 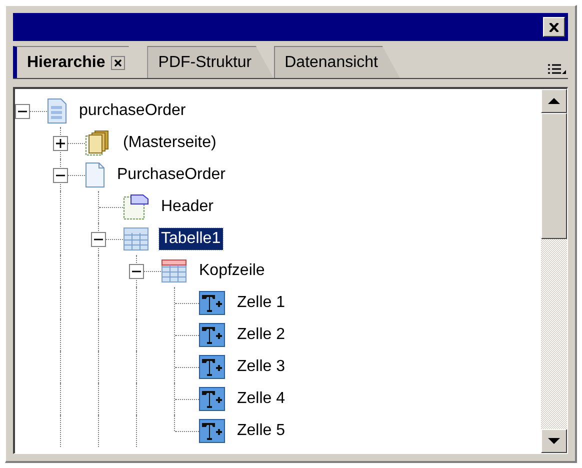 I want to click on scroll-up-button, so click(x=554, y=101).